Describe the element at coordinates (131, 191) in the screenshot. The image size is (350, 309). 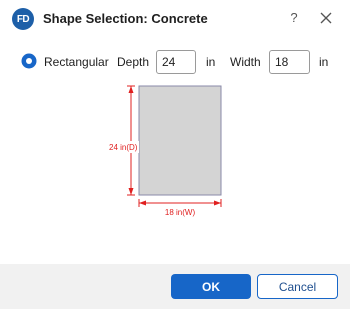
I see `depth-arrow-bottom-icon` at that location.